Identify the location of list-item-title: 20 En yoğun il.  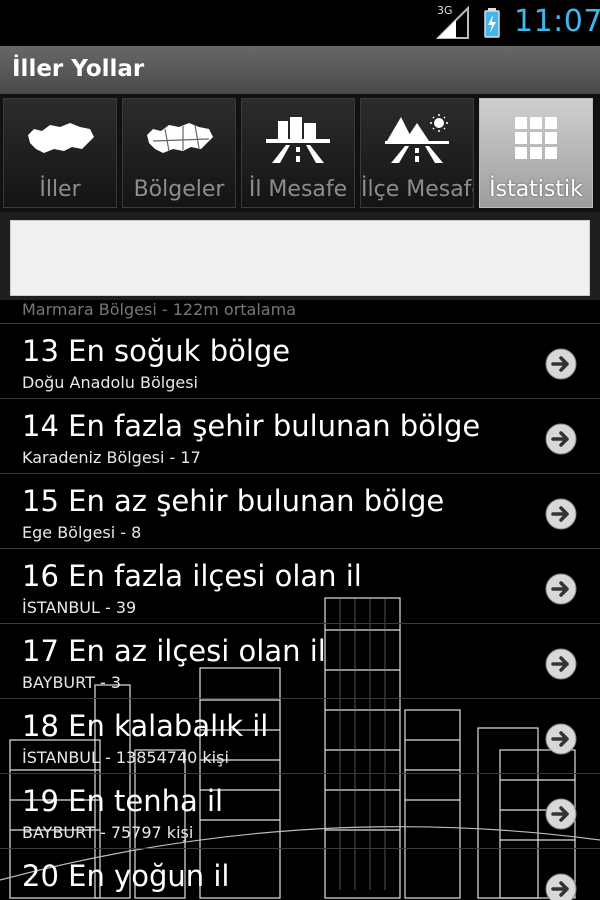
(126, 876).